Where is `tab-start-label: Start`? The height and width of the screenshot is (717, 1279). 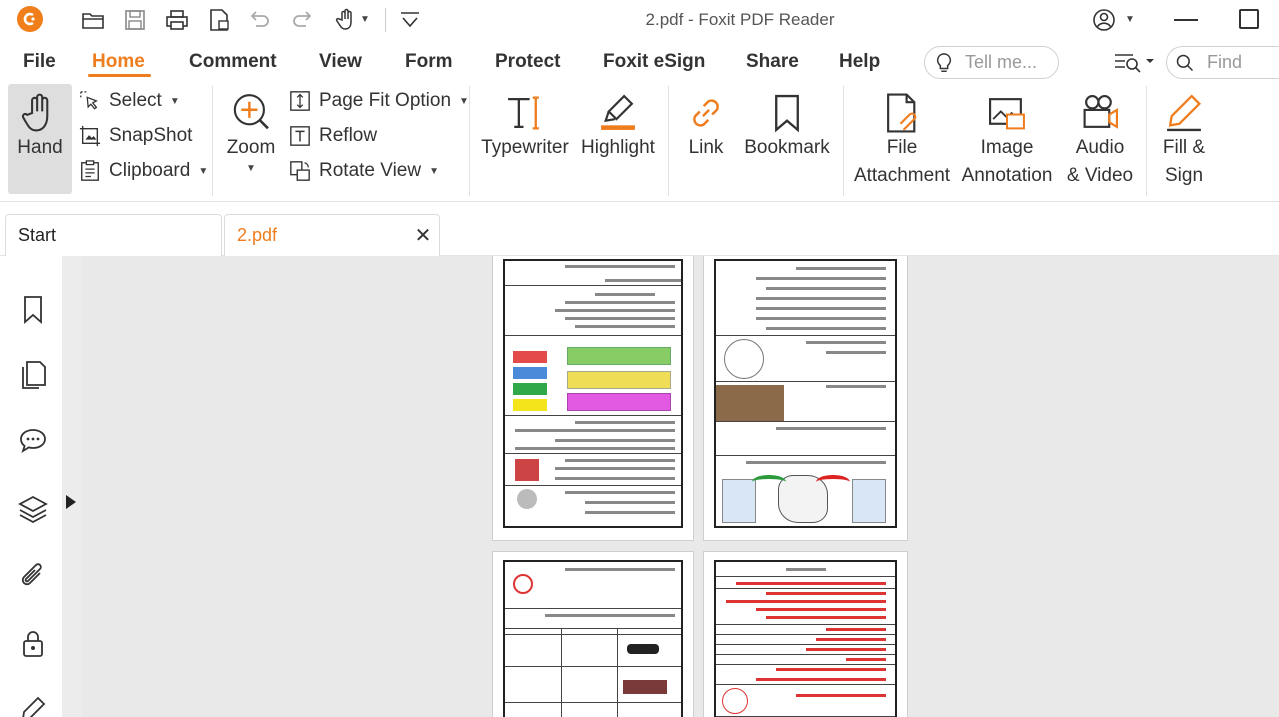 tab-start-label: Start is located at coordinates (37, 235).